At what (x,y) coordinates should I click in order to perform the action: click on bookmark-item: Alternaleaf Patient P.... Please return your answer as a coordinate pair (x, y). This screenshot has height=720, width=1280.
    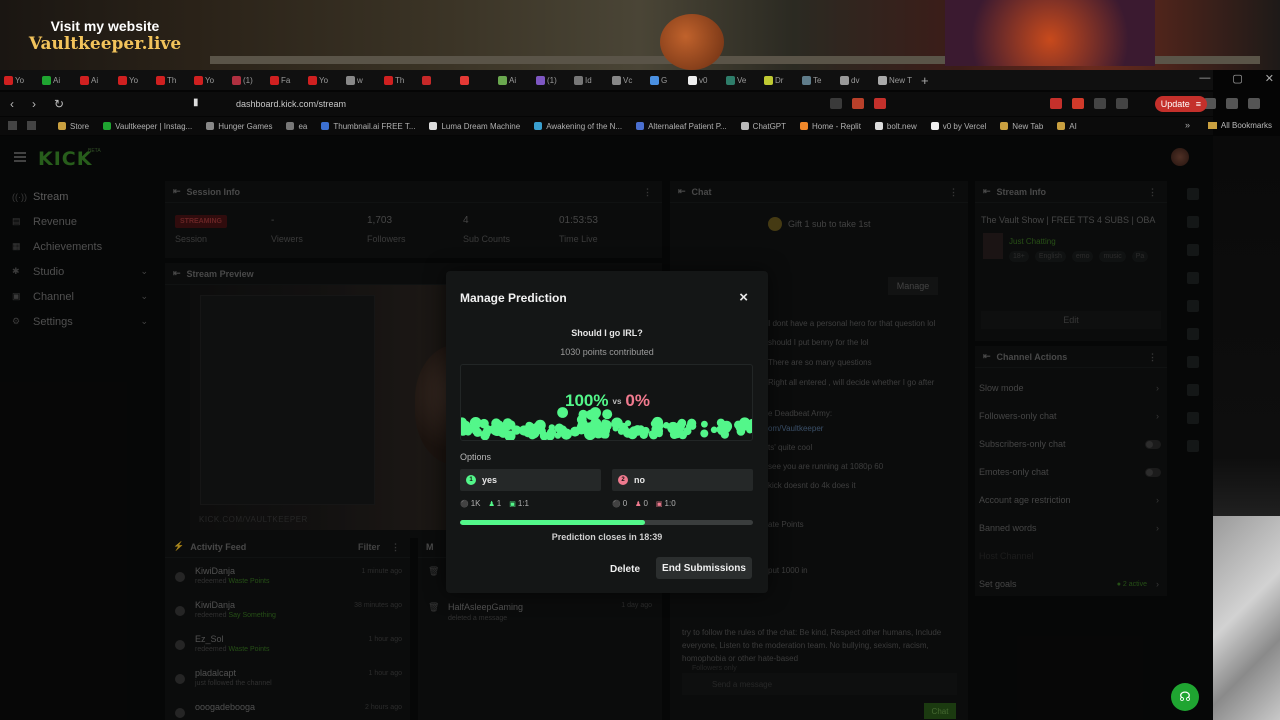
    Looking at the image, I should click on (681, 126).